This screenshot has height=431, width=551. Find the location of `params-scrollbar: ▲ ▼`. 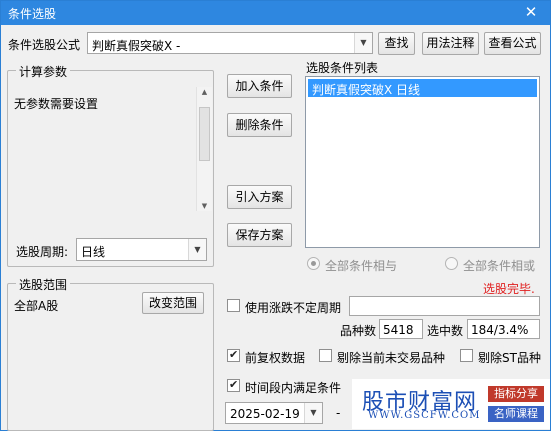

params-scrollbar: ▲ ▼ is located at coordinates (204, 149).